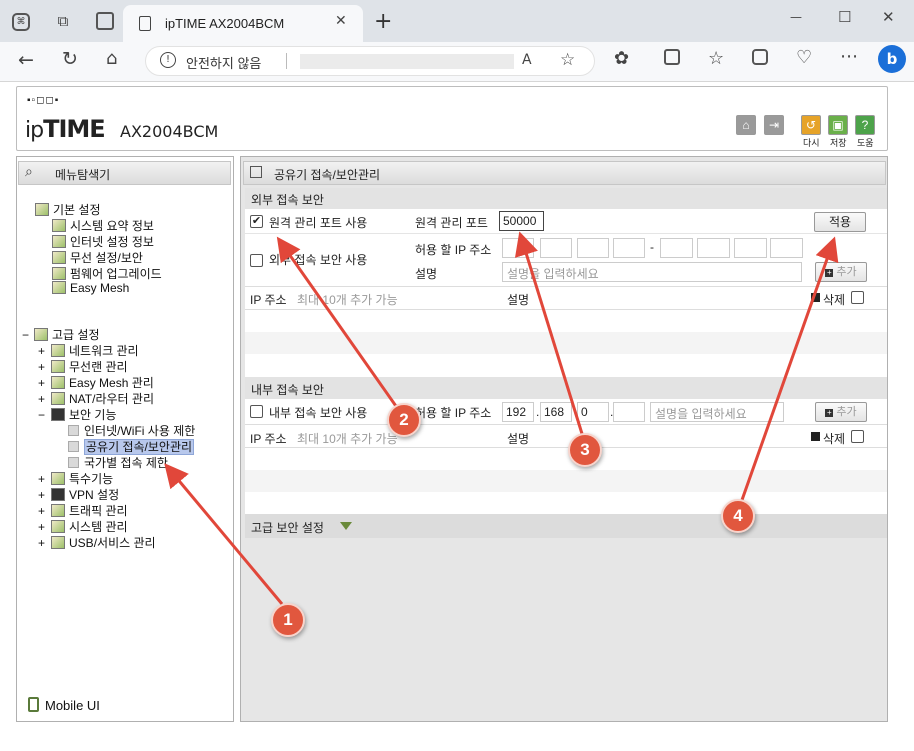  I want to click on annotation-badge-2: 2, so click(404, 420).